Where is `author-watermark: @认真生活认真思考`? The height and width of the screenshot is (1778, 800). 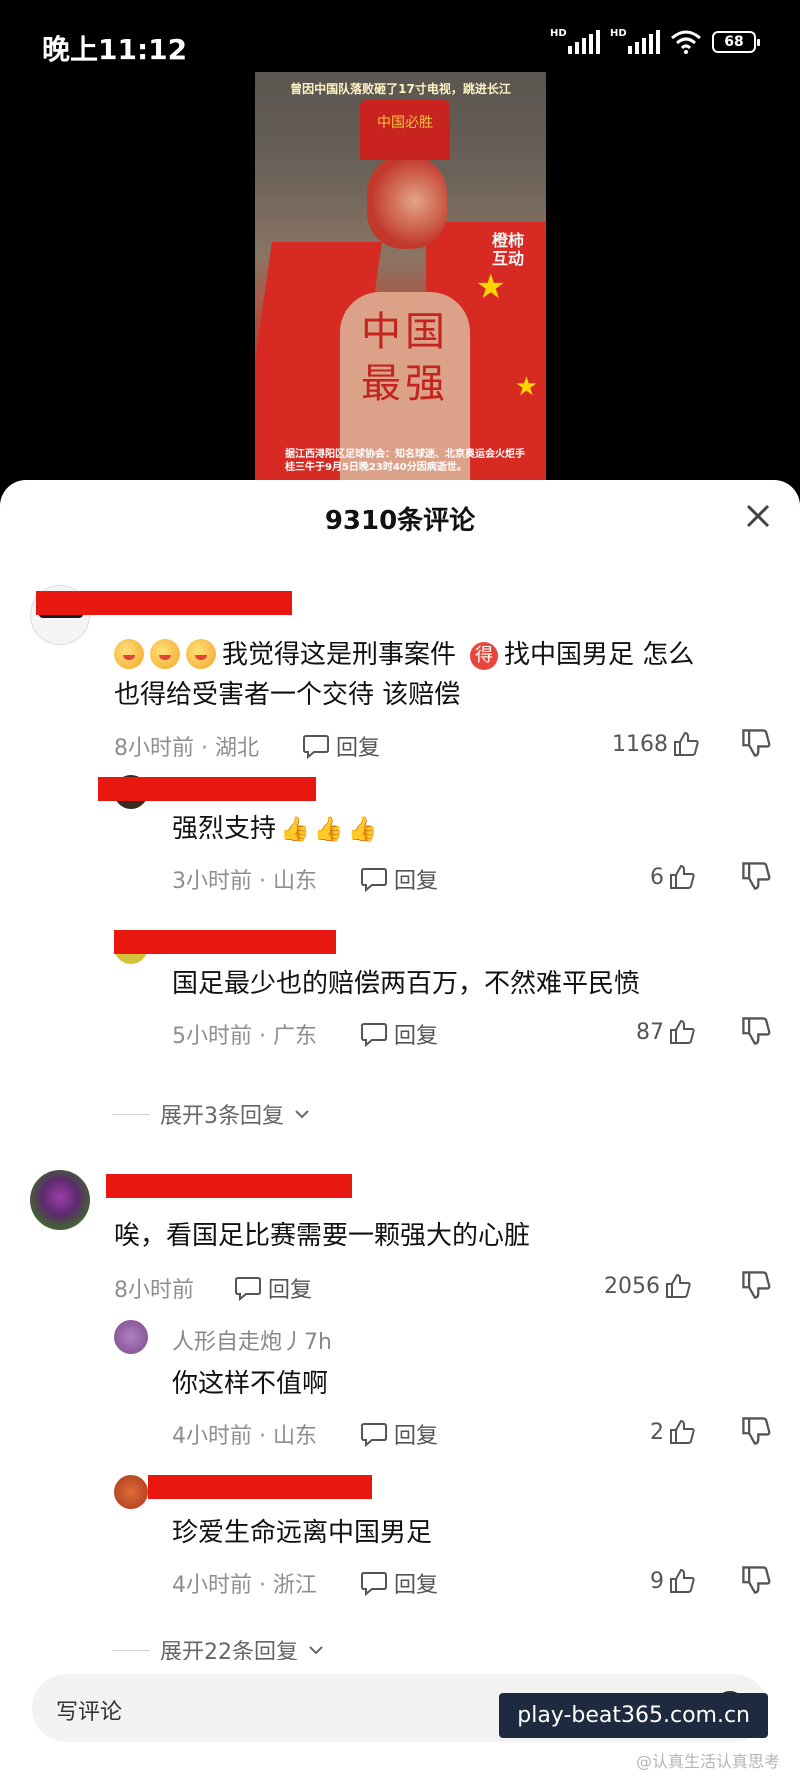
author-watermark: @认真生活认真思考 is located at coordinates (707, 1761).